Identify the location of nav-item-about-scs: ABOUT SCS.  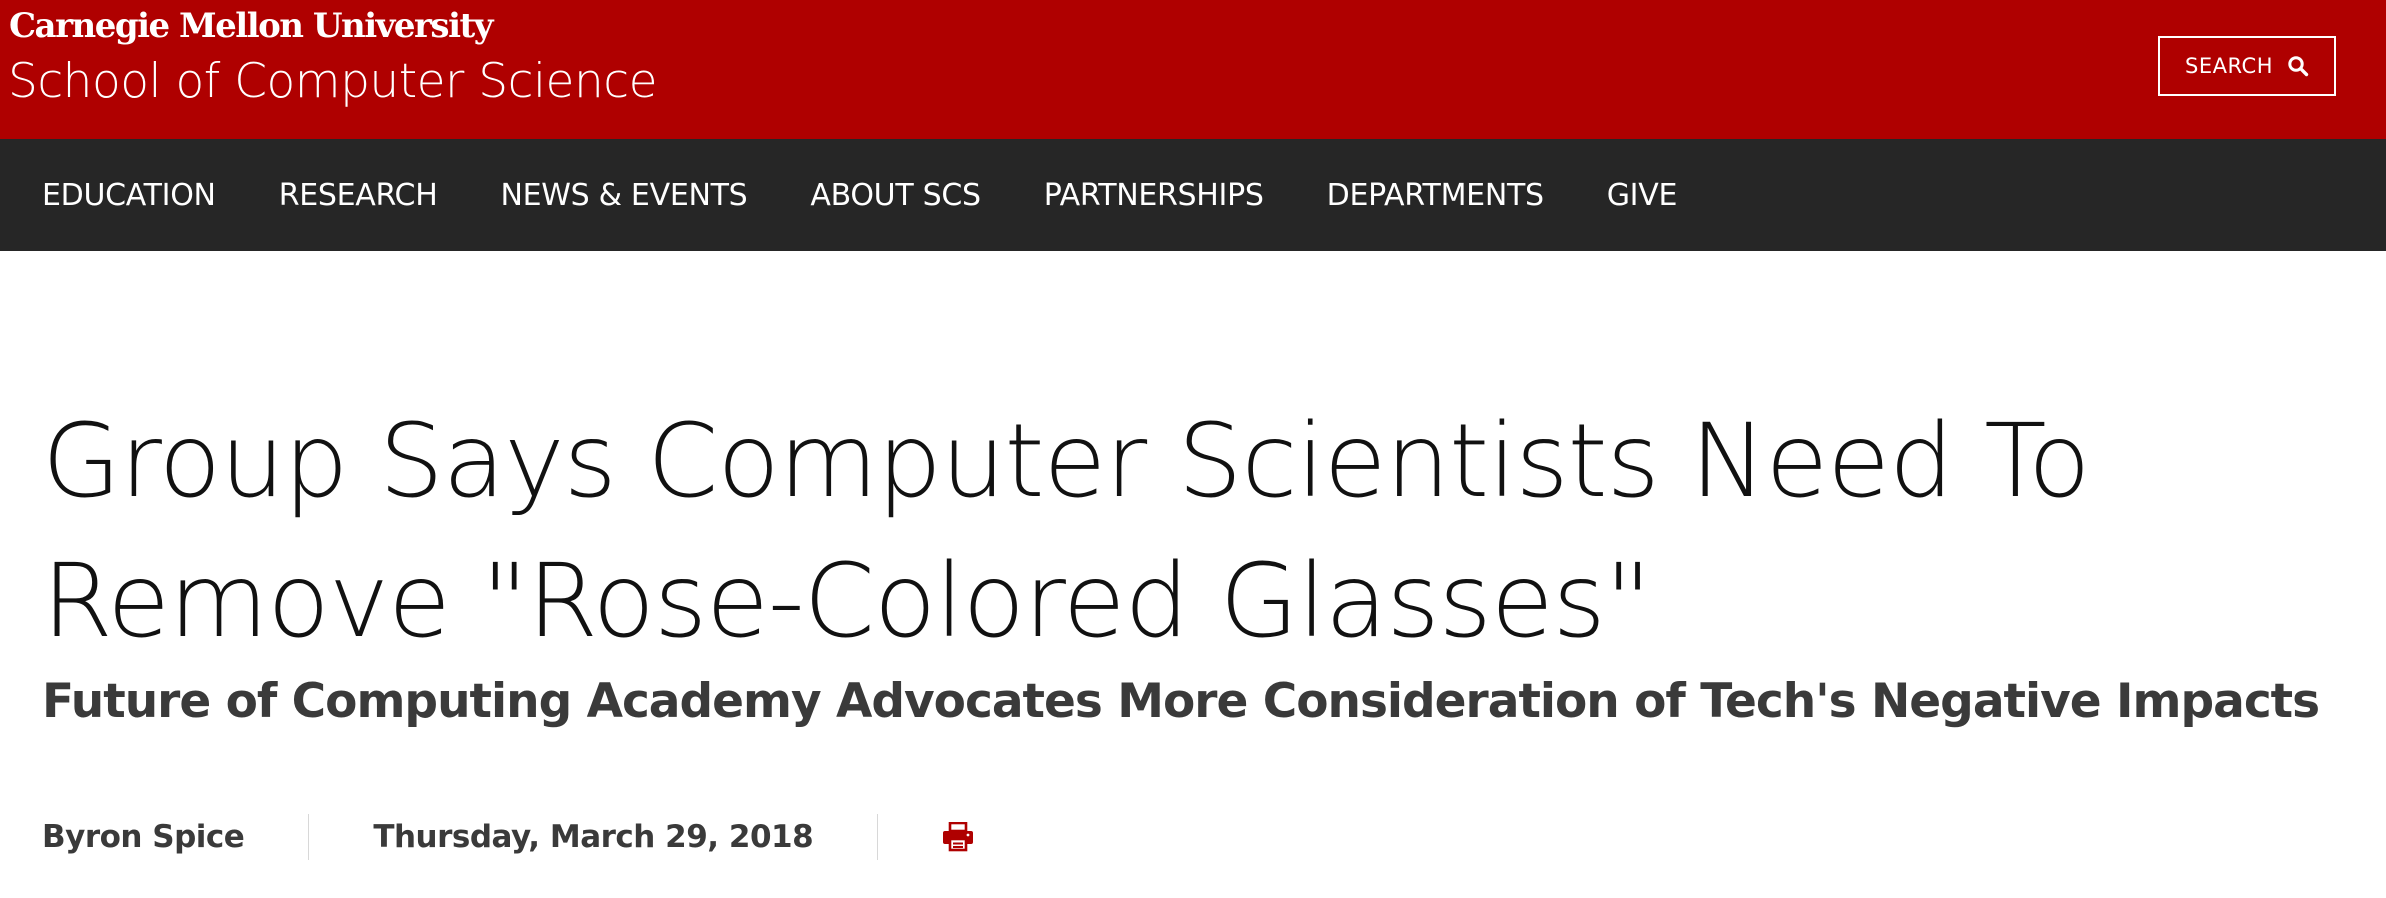
(895, 195).